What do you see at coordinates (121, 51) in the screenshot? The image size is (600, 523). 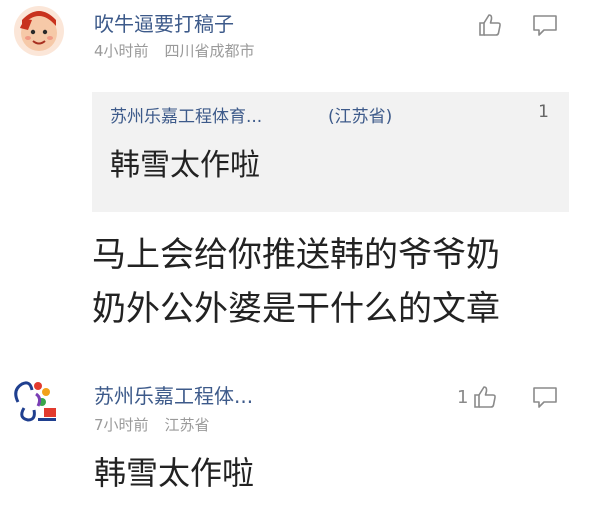 I see `comment-time: 4小时前` at bounding box center [121, 51].